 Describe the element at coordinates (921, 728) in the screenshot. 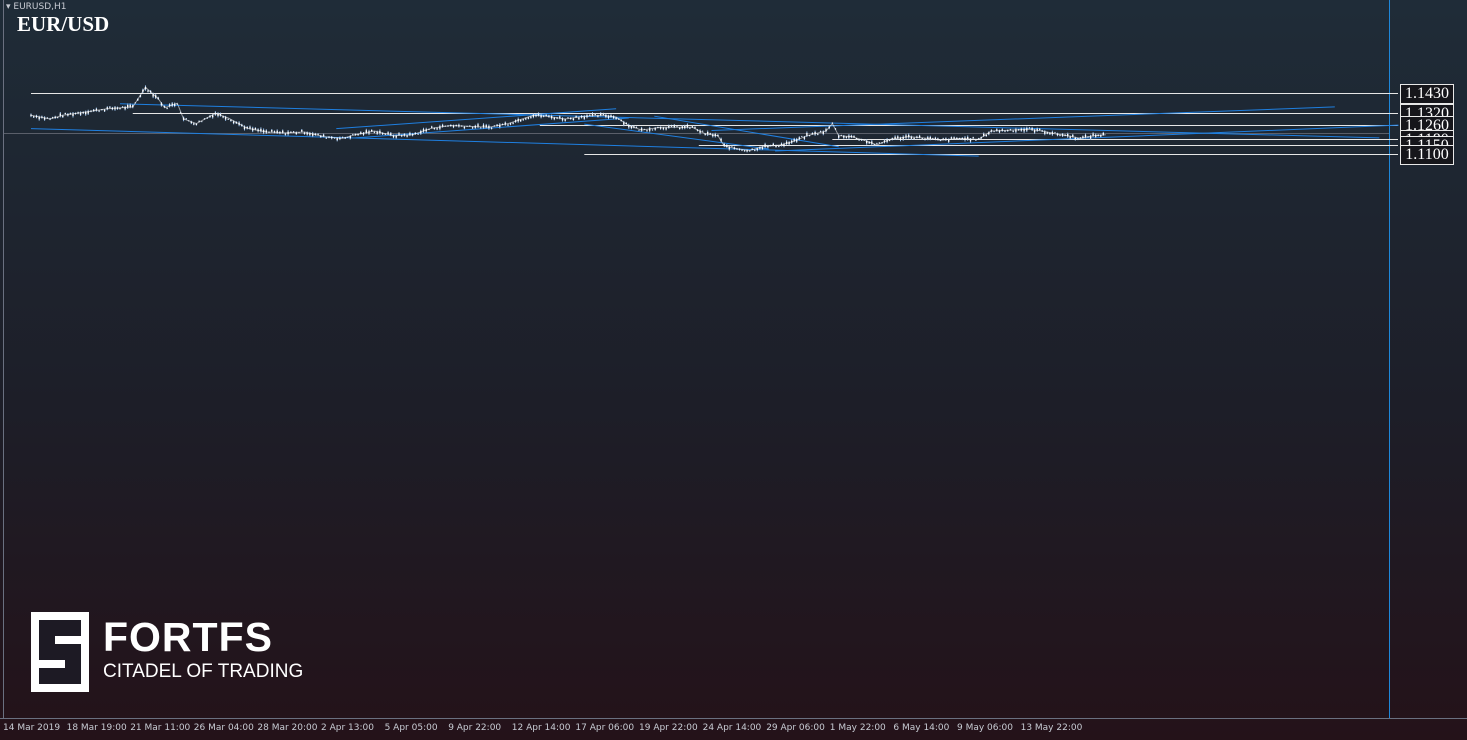

I see `time-tick-14: 6 May 14:00` at that location.